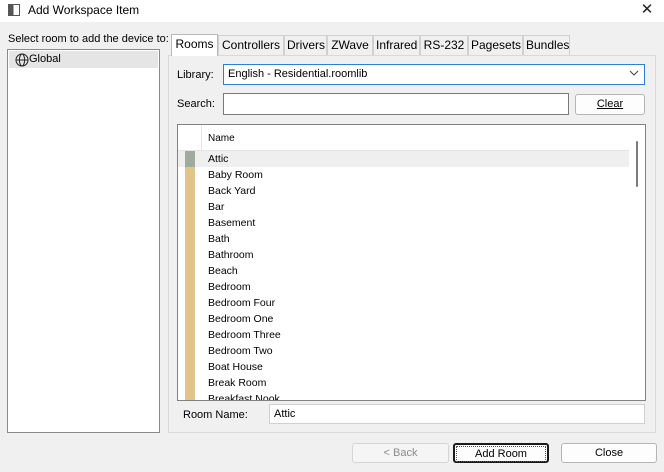  What do you see at coordinates (404, 223) in the screenshot?
I see `list-item: Basement` at bounding box center [404, 223].